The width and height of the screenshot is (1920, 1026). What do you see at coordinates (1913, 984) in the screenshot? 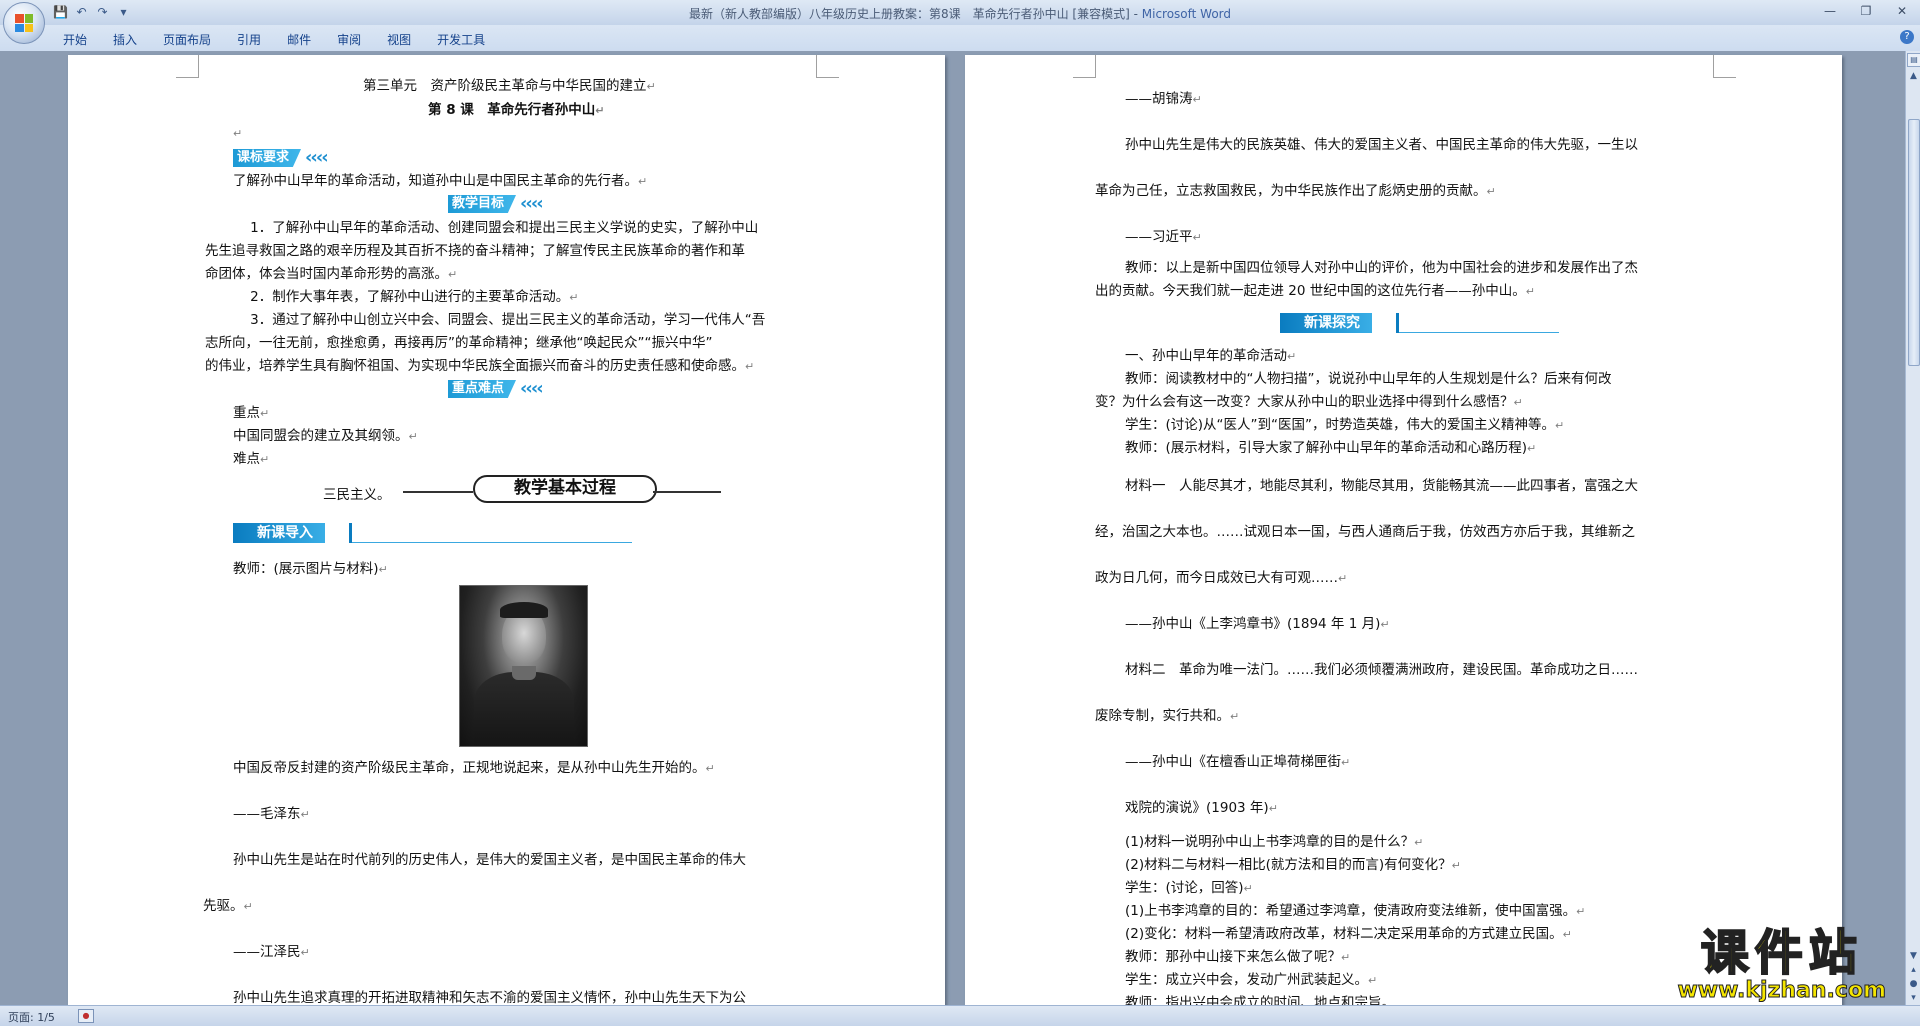
I see `select-browse-object-icon: ●` at bounding box center [1913, 984].